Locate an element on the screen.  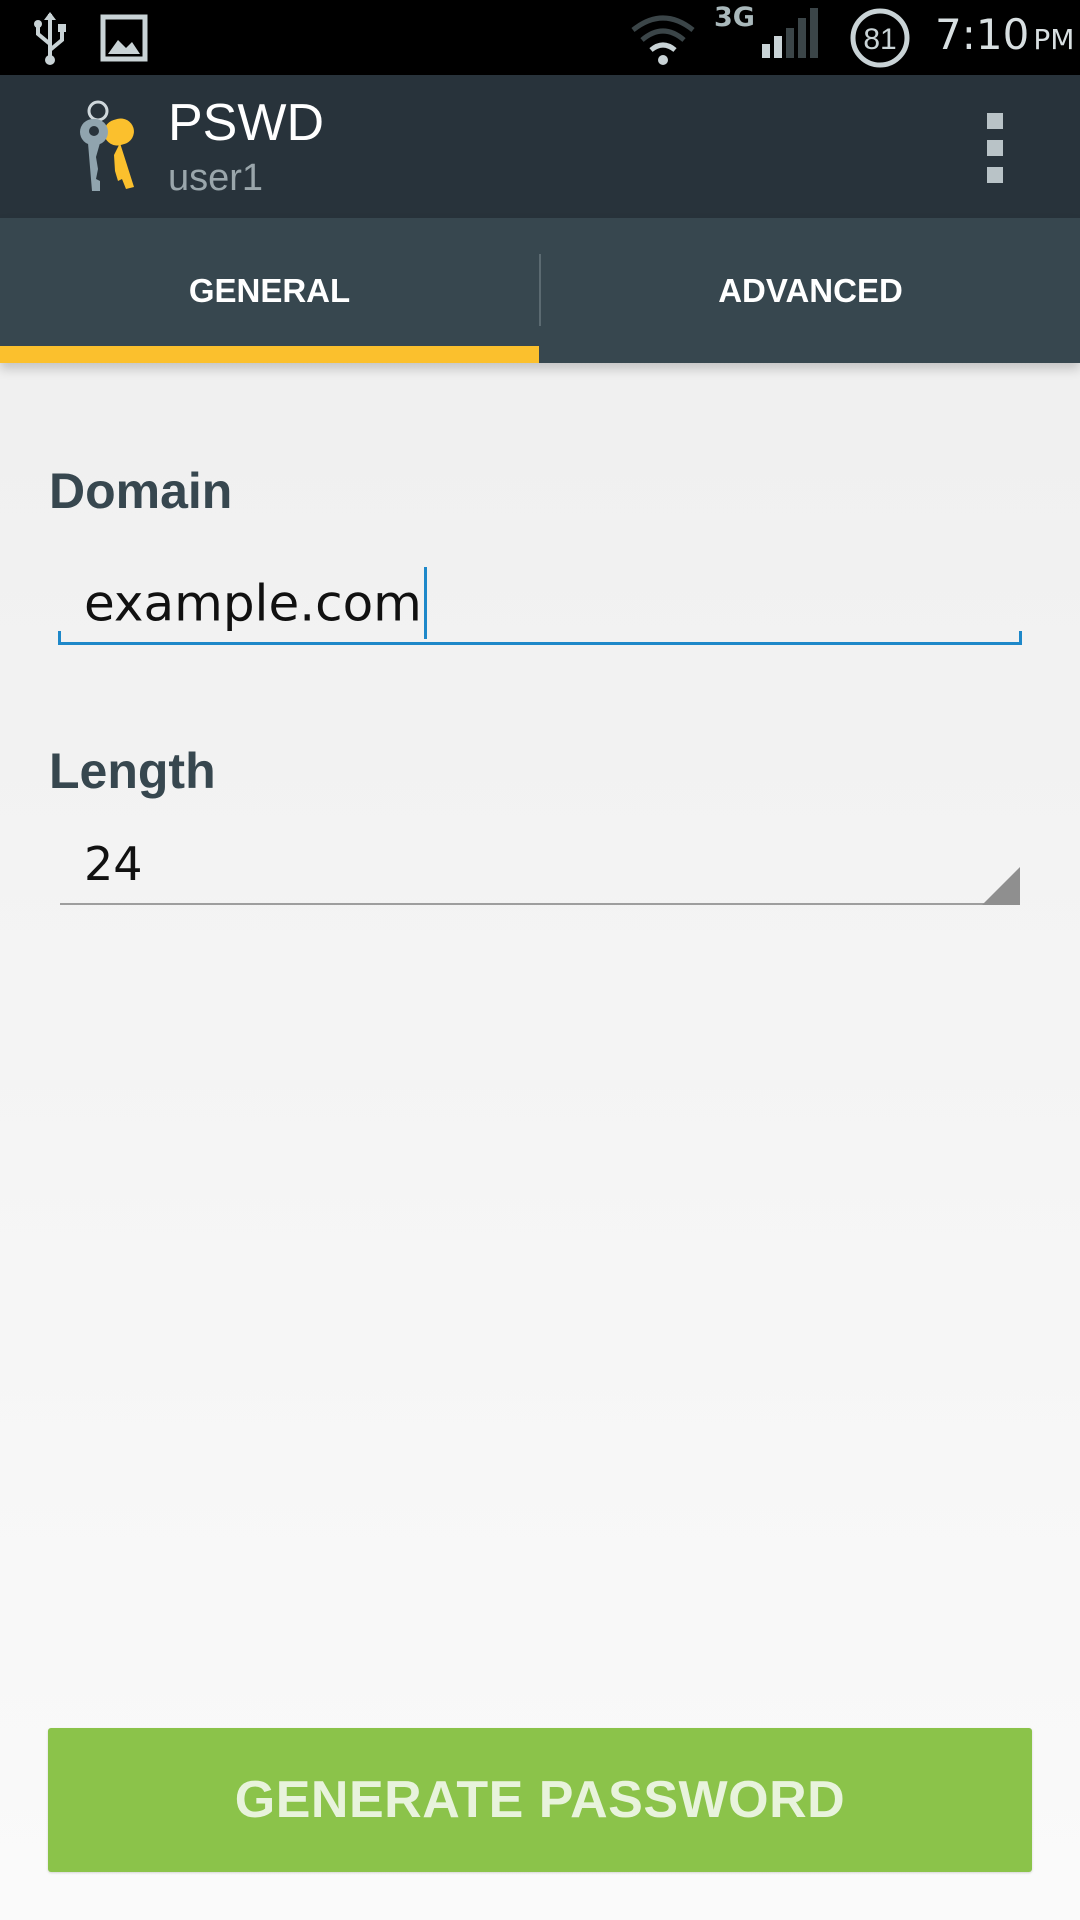
clock-suffix: PM is located at coordinates (1054, 39).